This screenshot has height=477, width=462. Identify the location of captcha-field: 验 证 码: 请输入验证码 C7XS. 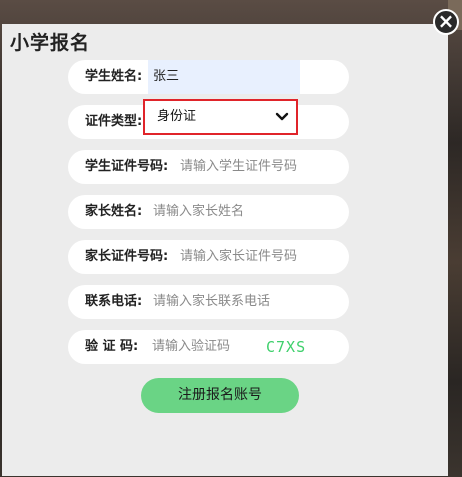
(208, 347).